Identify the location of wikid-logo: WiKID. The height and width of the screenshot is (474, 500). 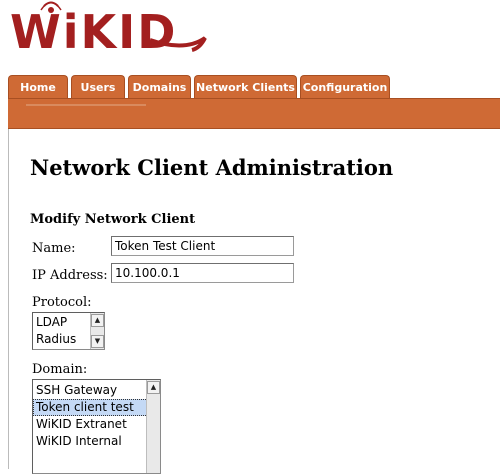
(108, 30).